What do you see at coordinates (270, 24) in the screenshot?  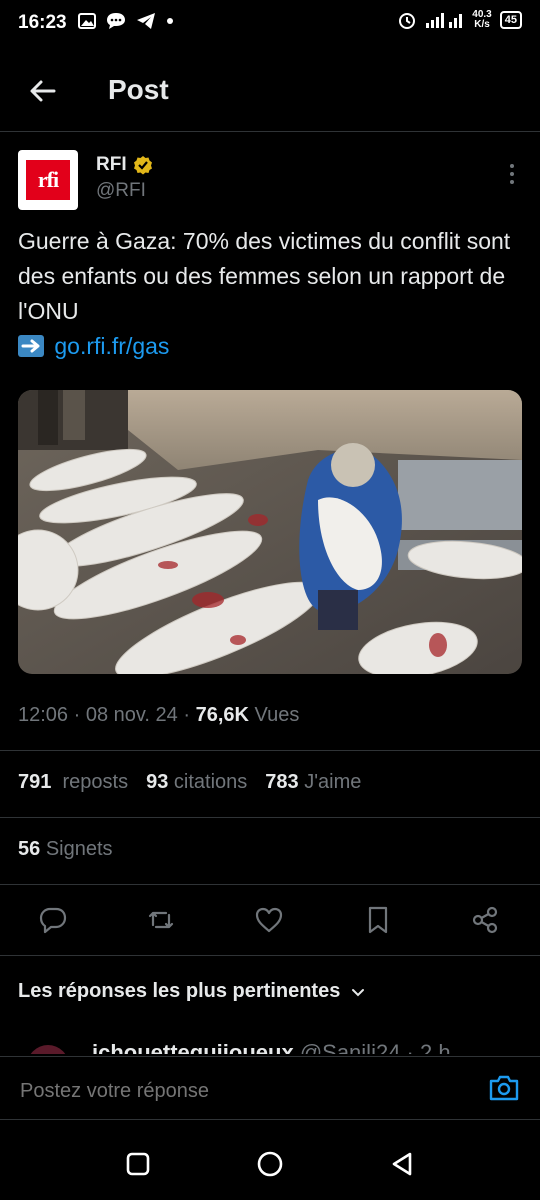 I see `status-bar: 16:23 40.3 K/s 45` at bounding box center [270, 24].